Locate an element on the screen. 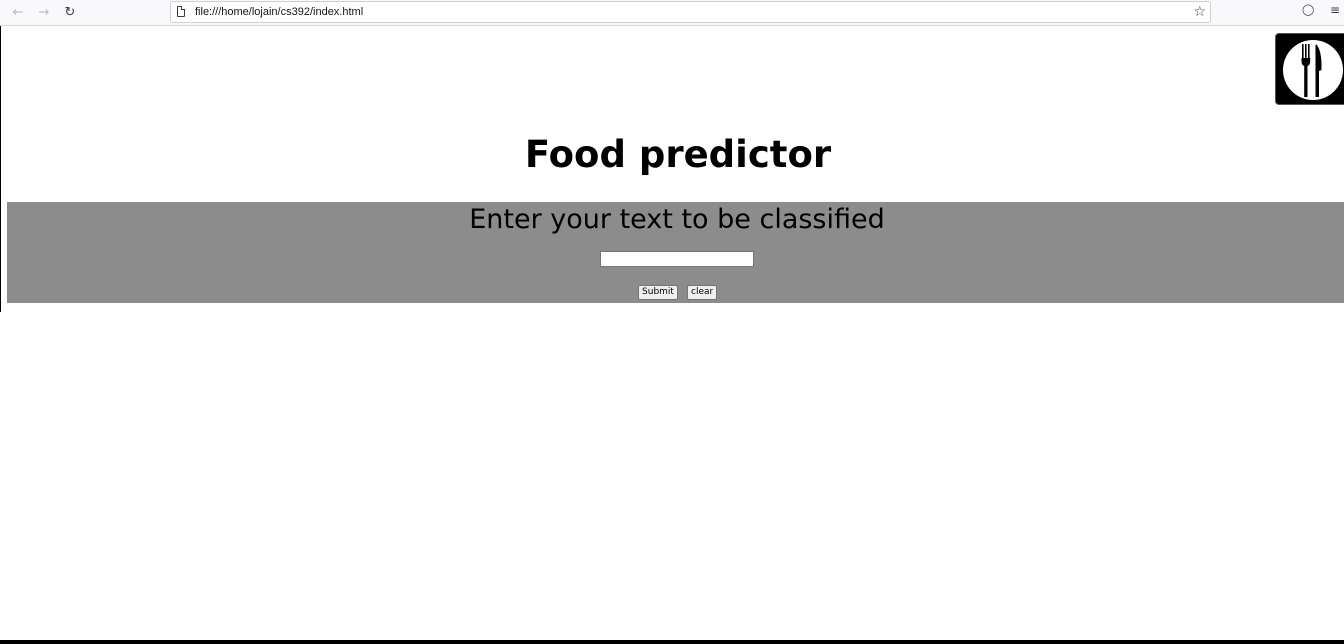 The width and height of the screenshot is (1344, 644). reload-button: ↻ is located at coordinates (70, 13).